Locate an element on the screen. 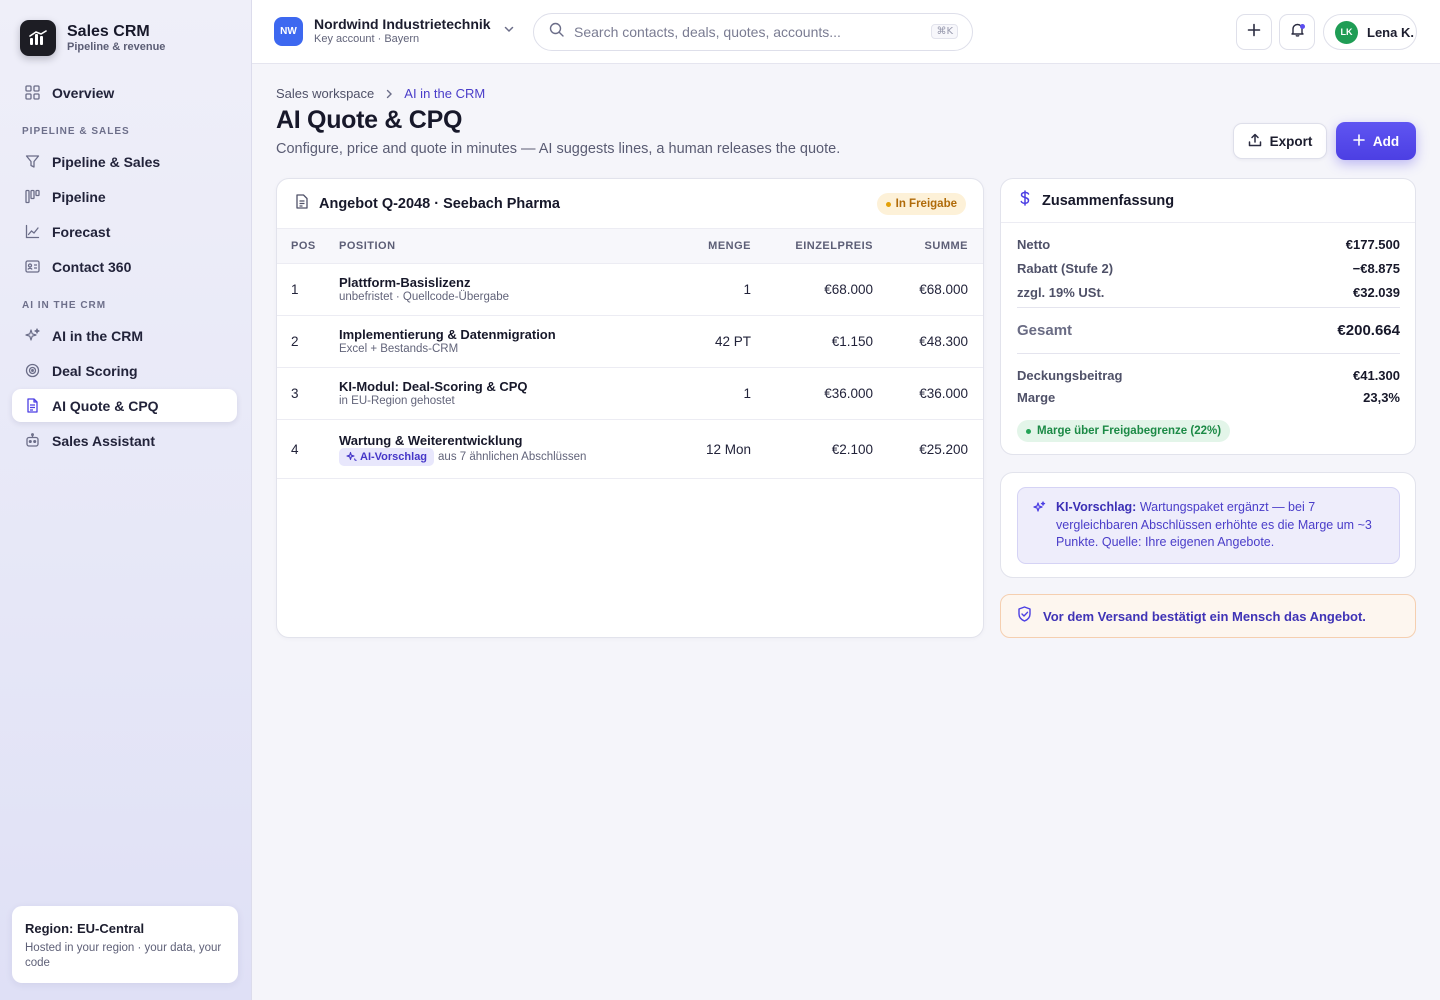 This screenshot has height=1000, width=1440. summary-label: Gesamt is located at coordinates (1045, 330).